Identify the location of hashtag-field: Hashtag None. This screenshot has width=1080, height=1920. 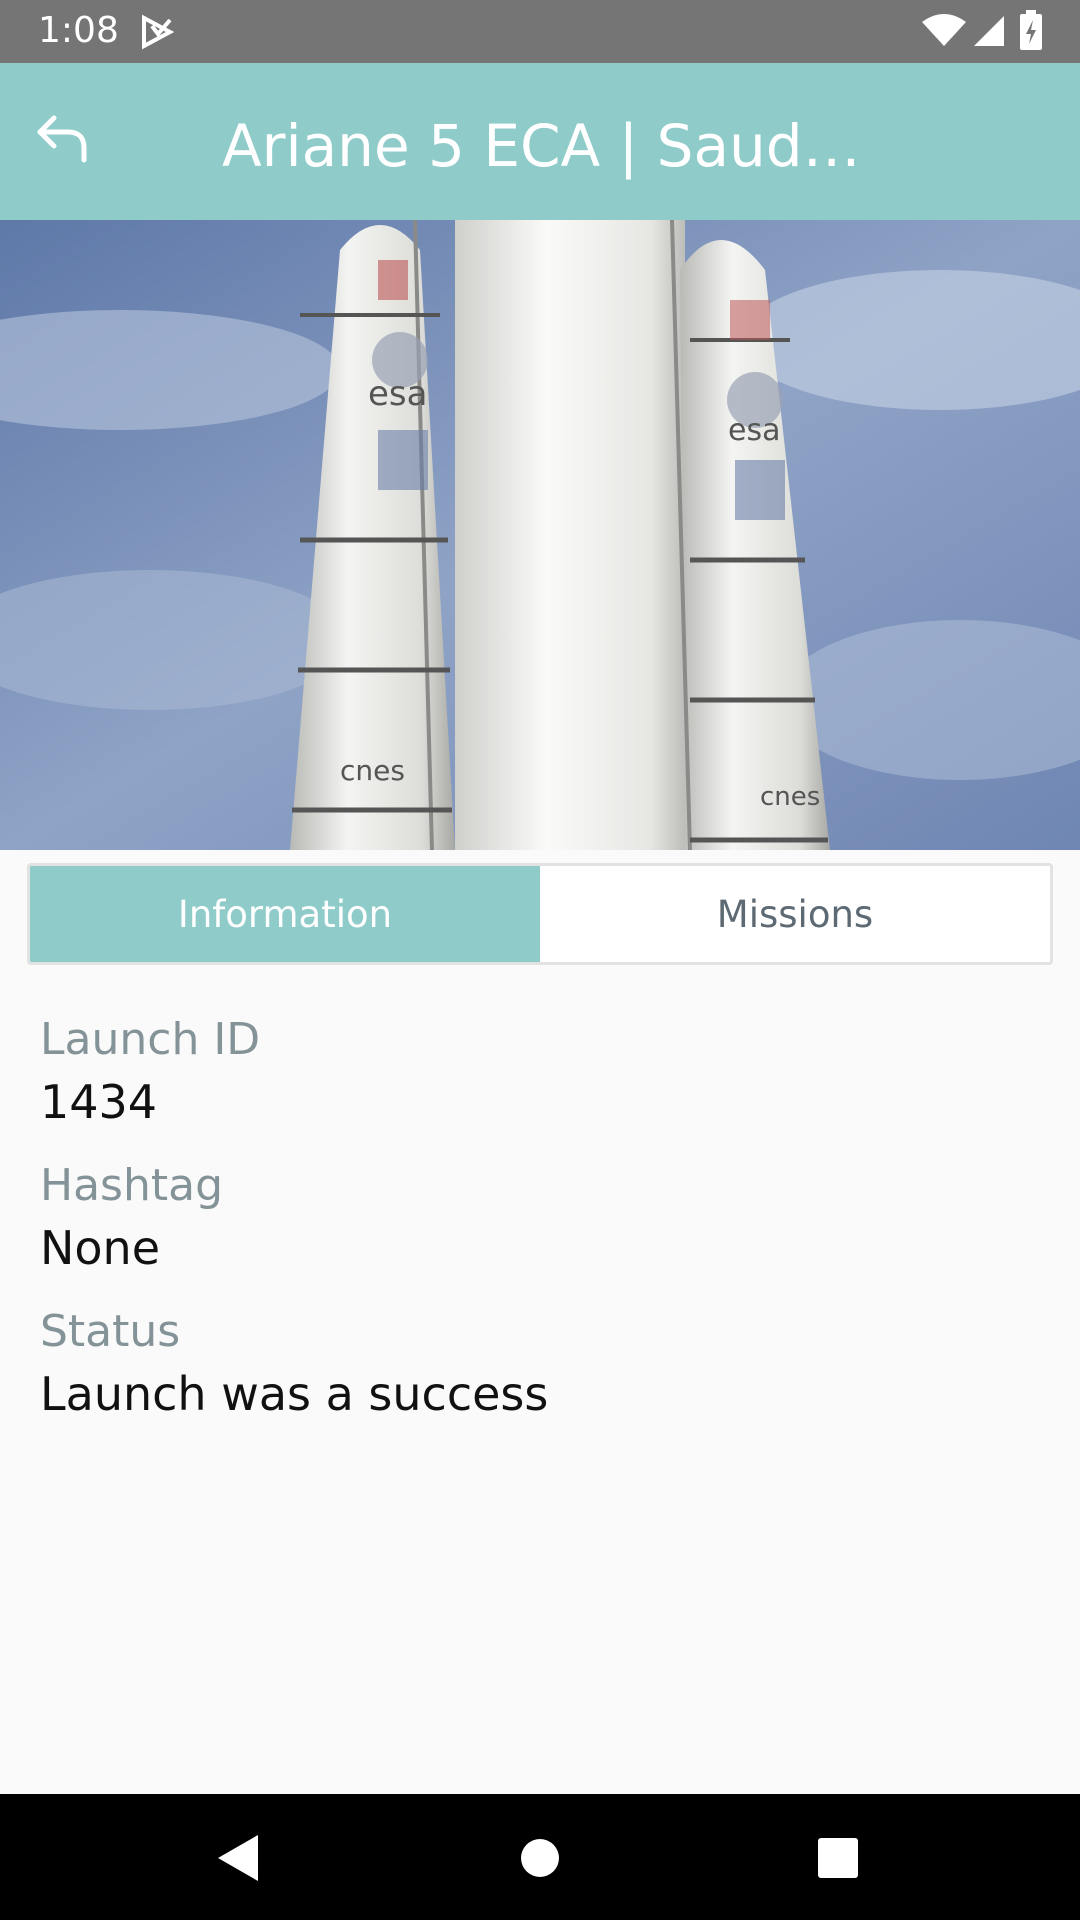
(540, 1218).